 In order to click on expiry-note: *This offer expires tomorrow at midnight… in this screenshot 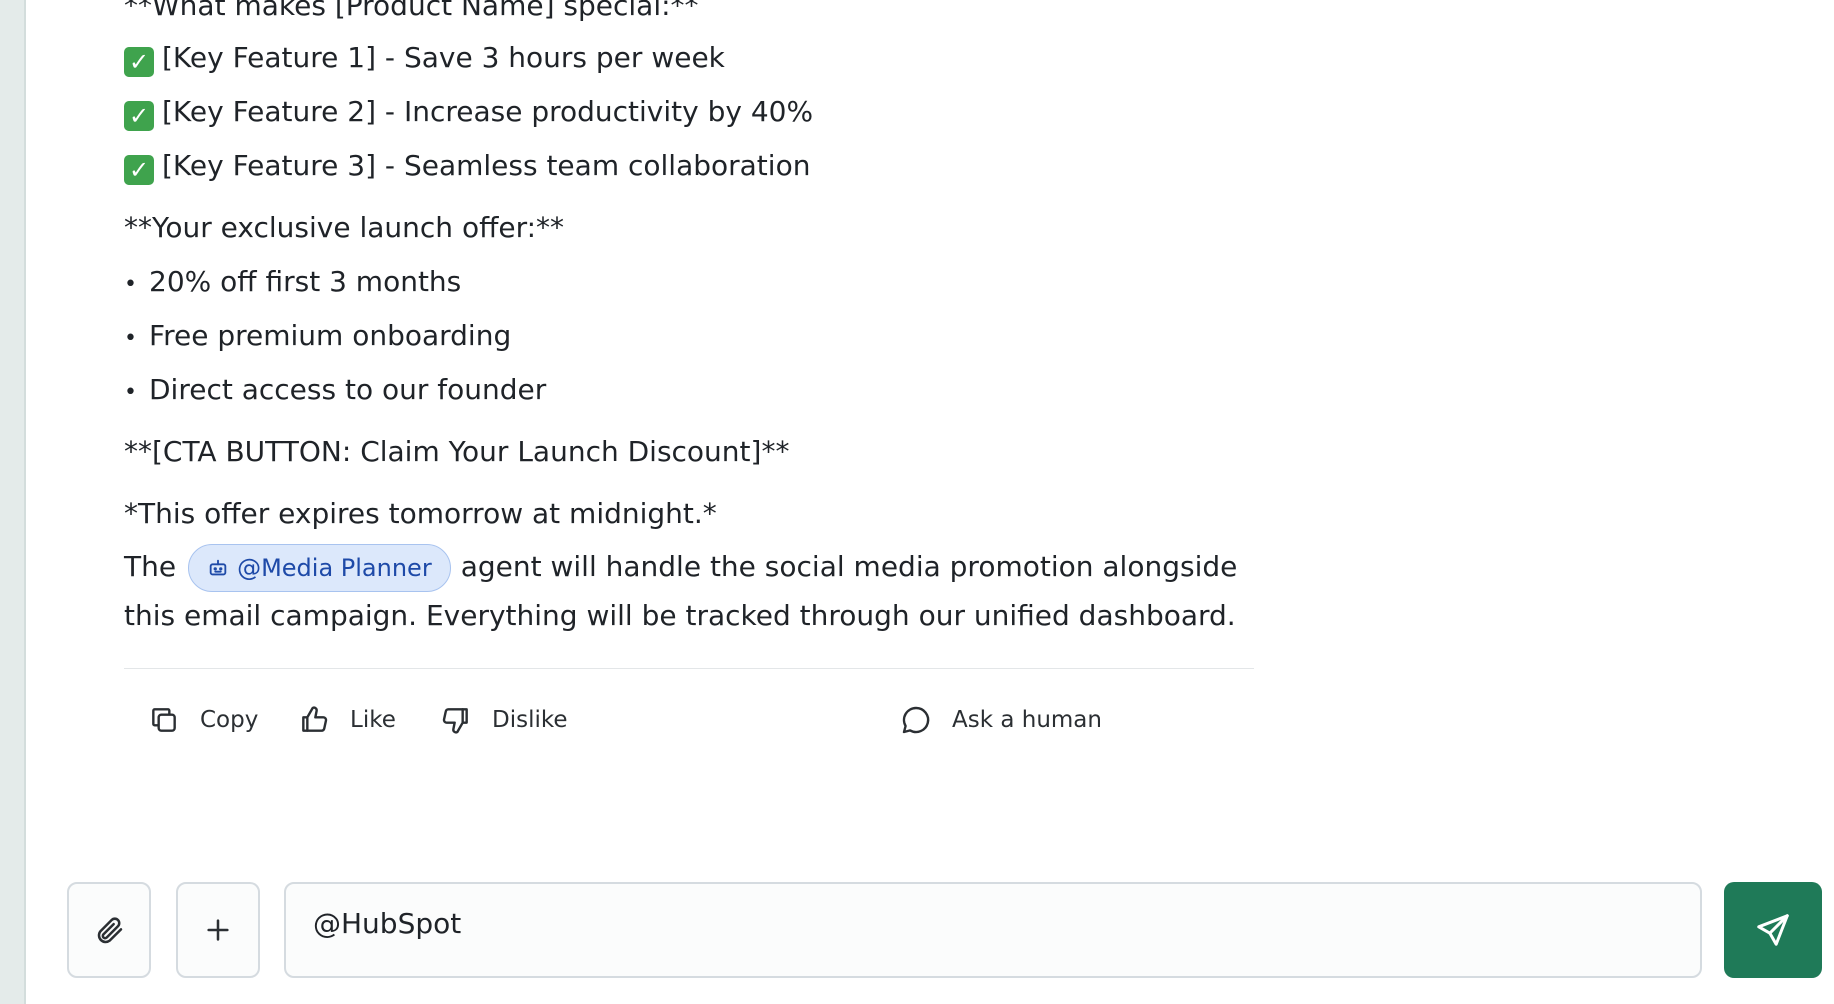, I will do `click(420, 513)`.